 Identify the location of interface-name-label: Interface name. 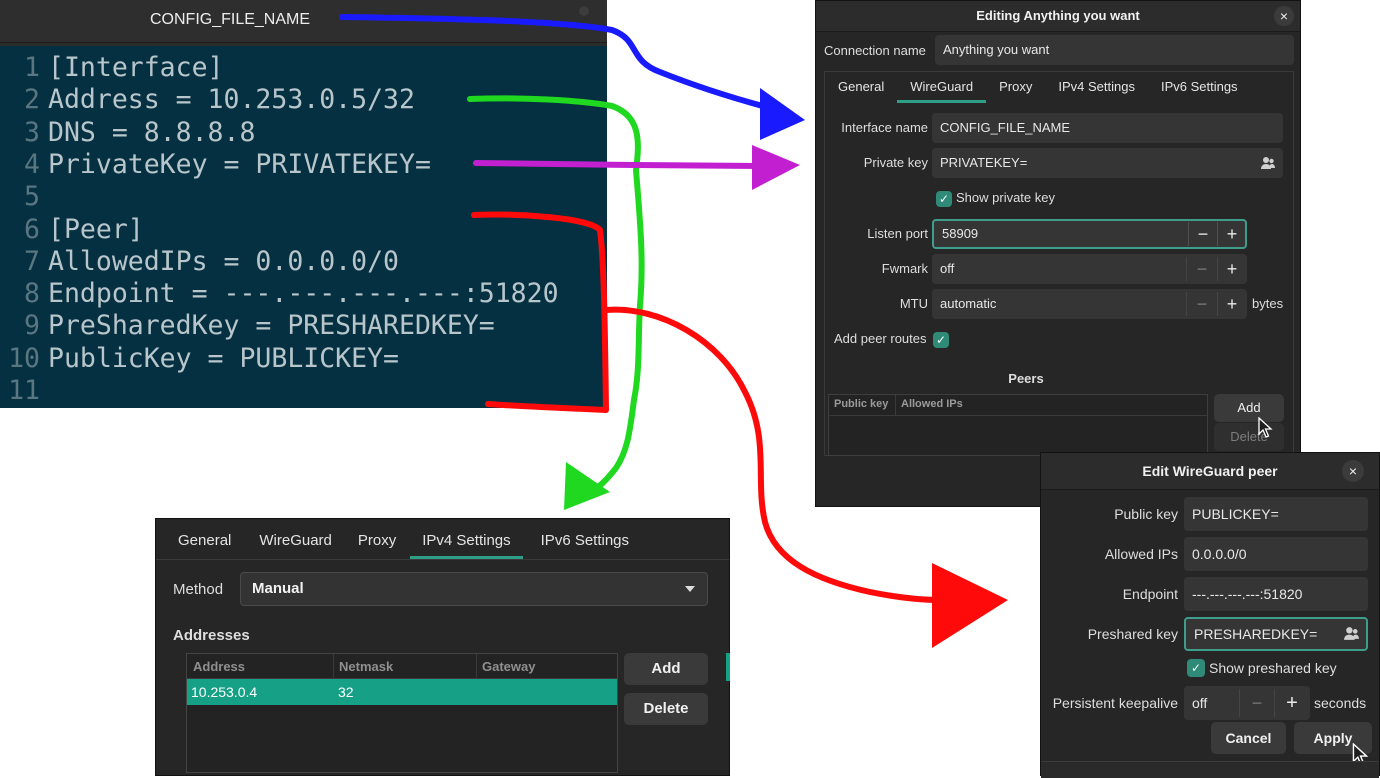
(884, 127).